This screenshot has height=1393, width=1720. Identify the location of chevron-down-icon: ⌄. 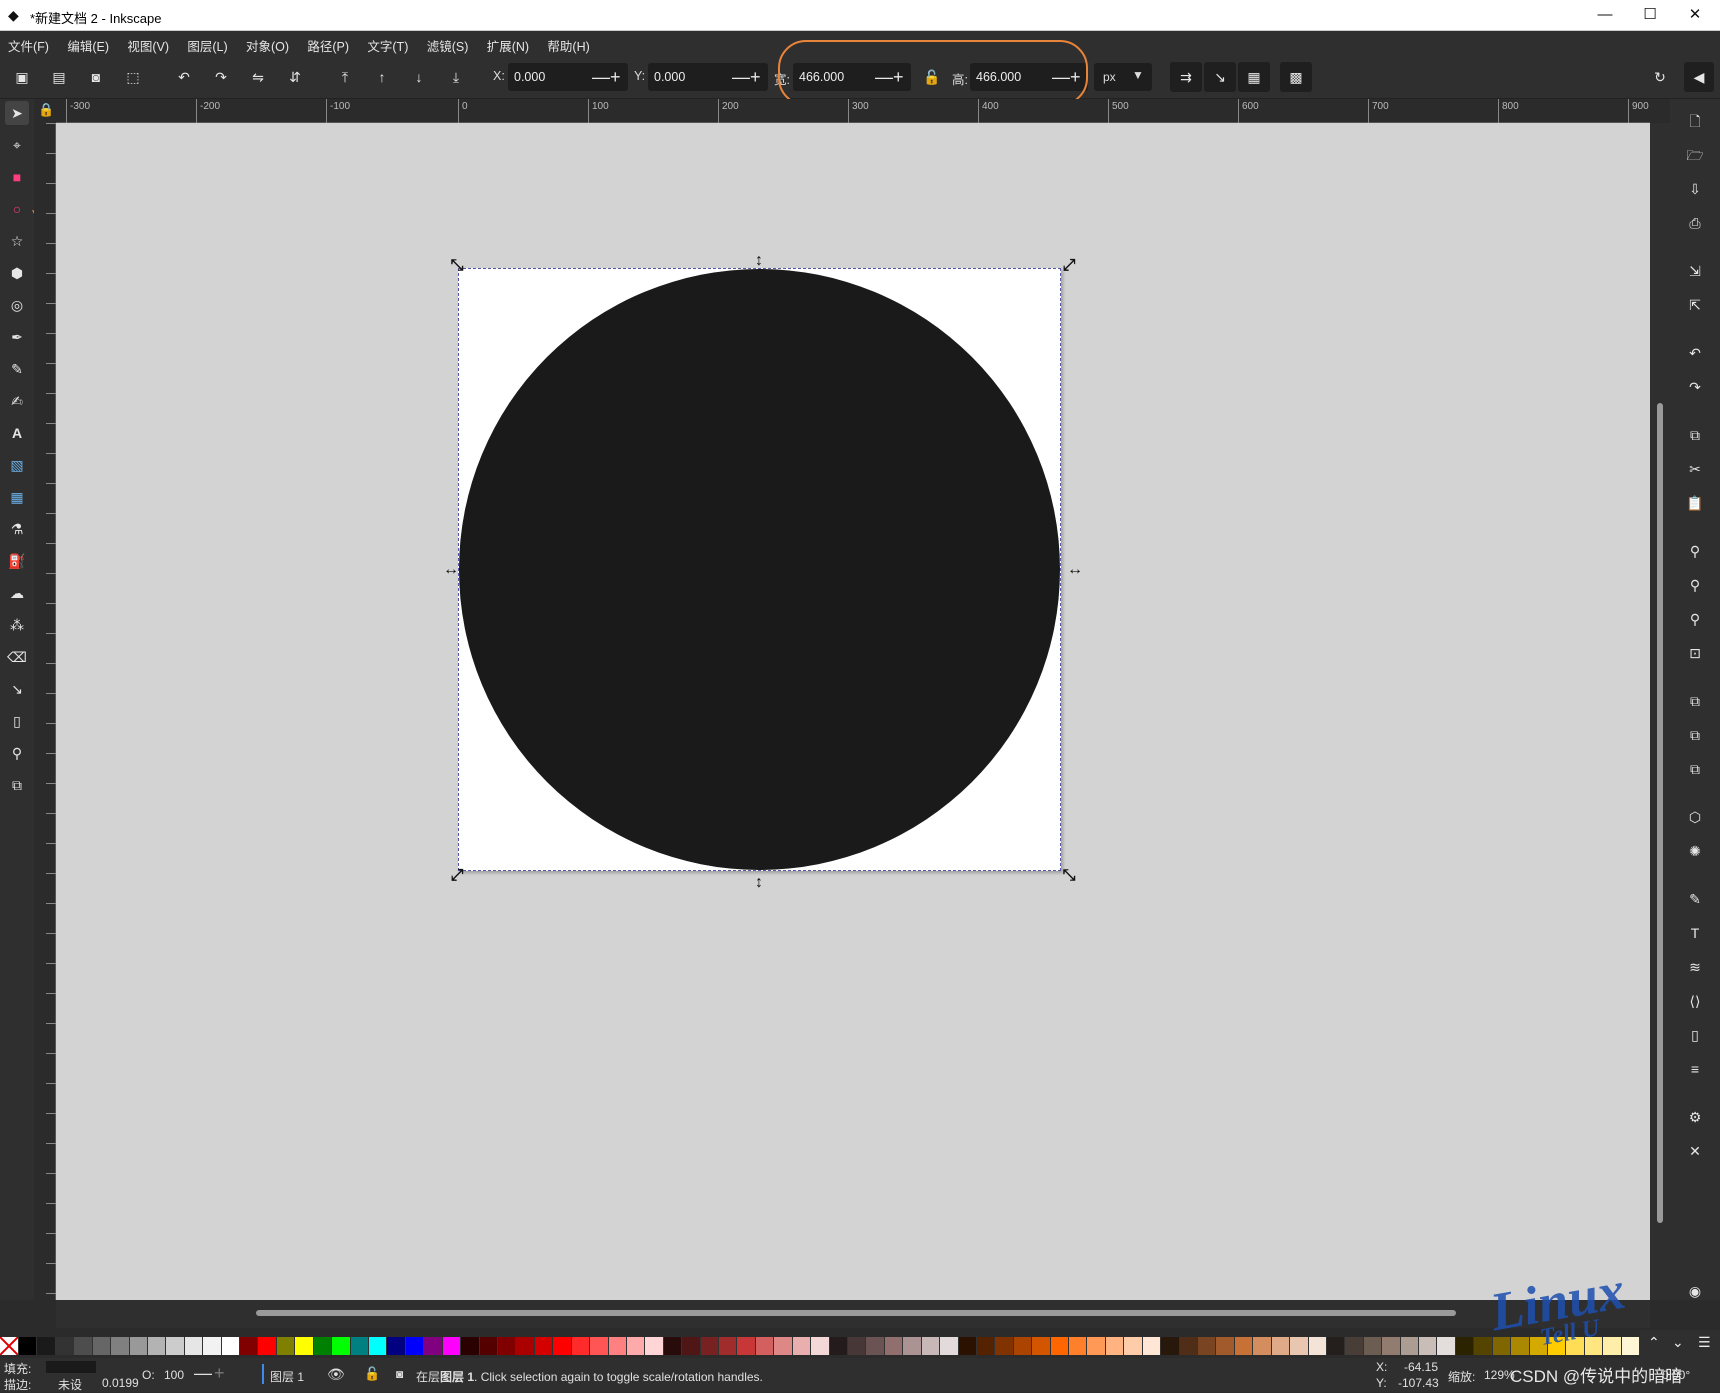
(1678, 1342).